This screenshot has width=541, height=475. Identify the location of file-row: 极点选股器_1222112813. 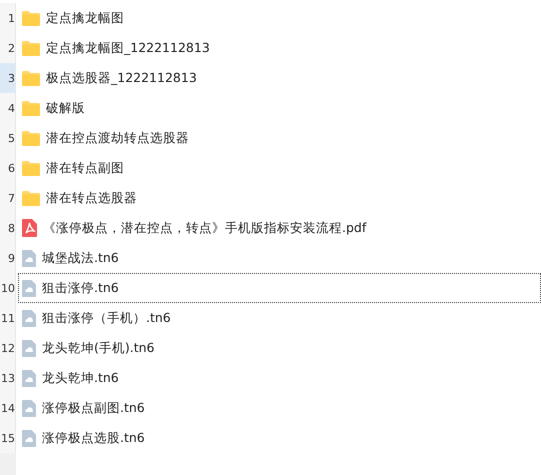
(279, 78).